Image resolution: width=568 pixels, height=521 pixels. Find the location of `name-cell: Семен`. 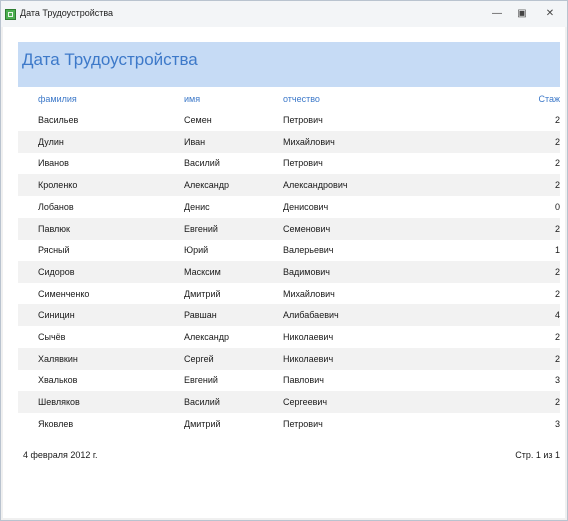

name-cell: Семен is located at coordinates (198, 120).